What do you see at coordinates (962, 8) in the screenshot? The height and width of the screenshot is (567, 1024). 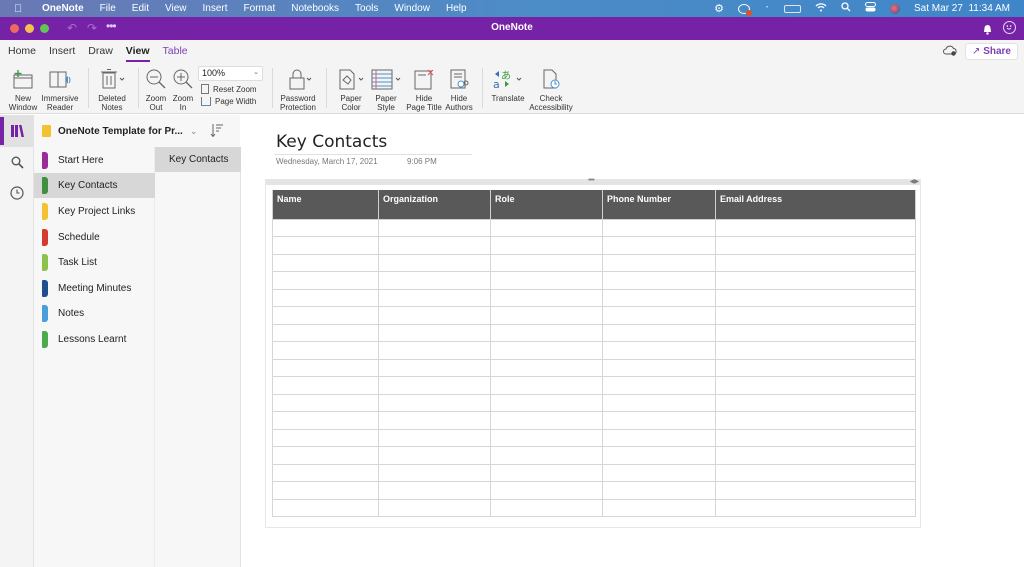 I see `clock: Sat Mar 27 11:34 AM` at bounding box center [962, 8].